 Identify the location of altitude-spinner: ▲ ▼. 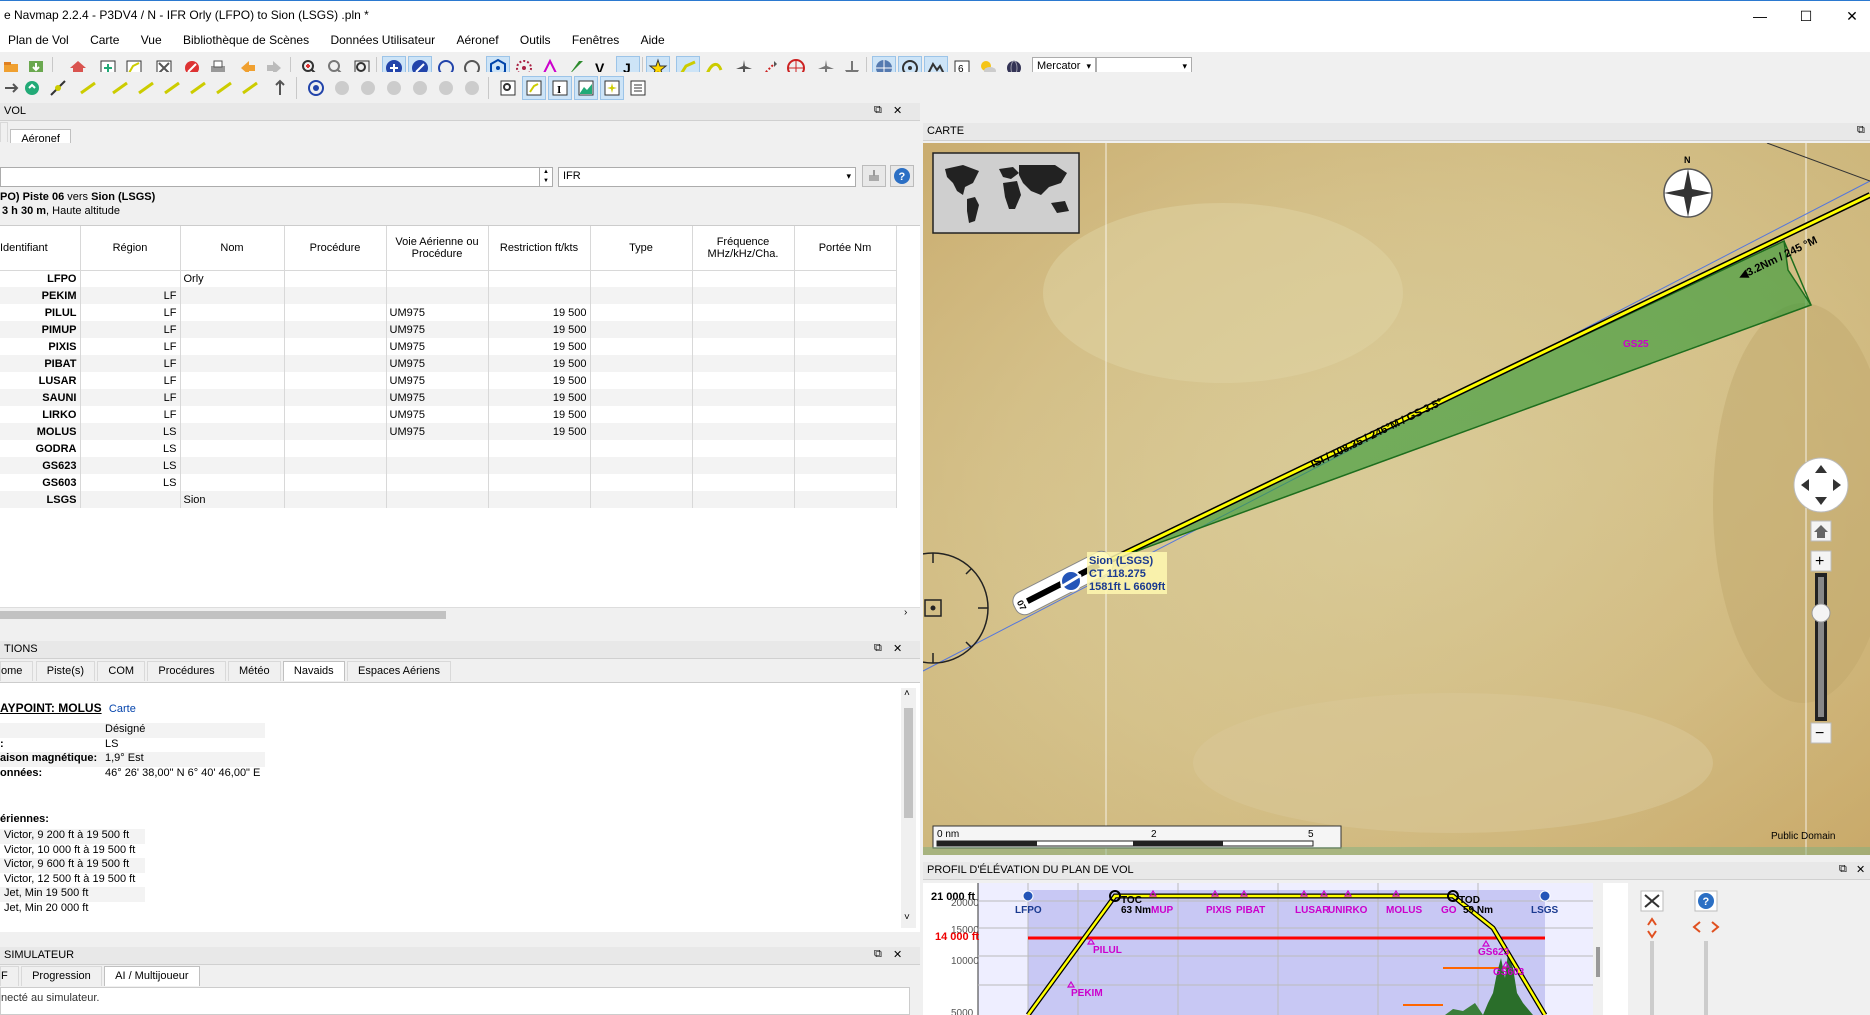
(546, 177).